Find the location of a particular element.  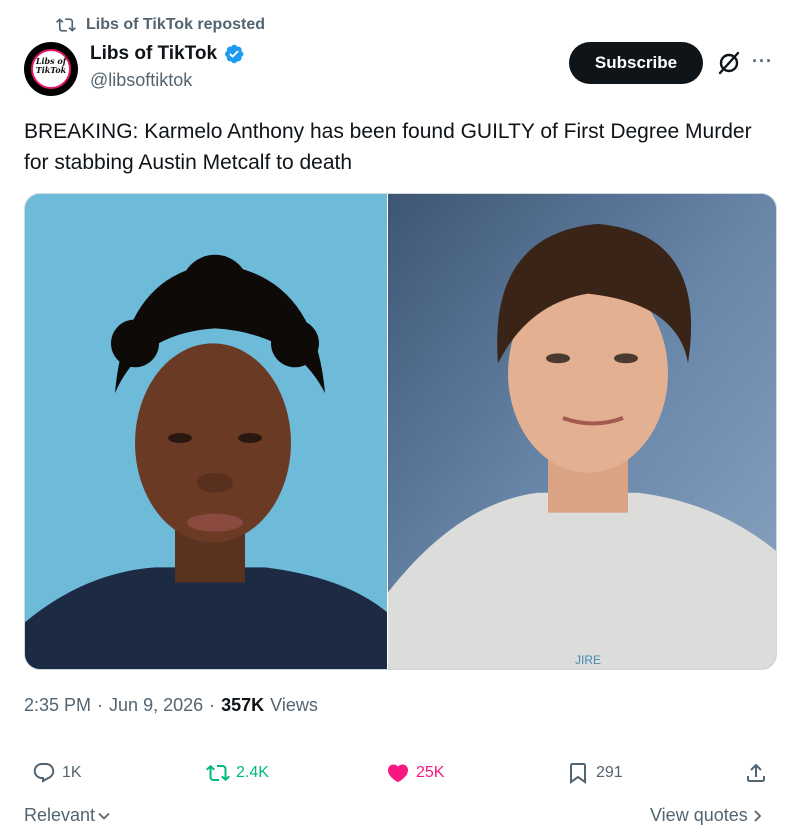

tweet-date: Jun 9, 2026 is located at coordinates (156, 705).